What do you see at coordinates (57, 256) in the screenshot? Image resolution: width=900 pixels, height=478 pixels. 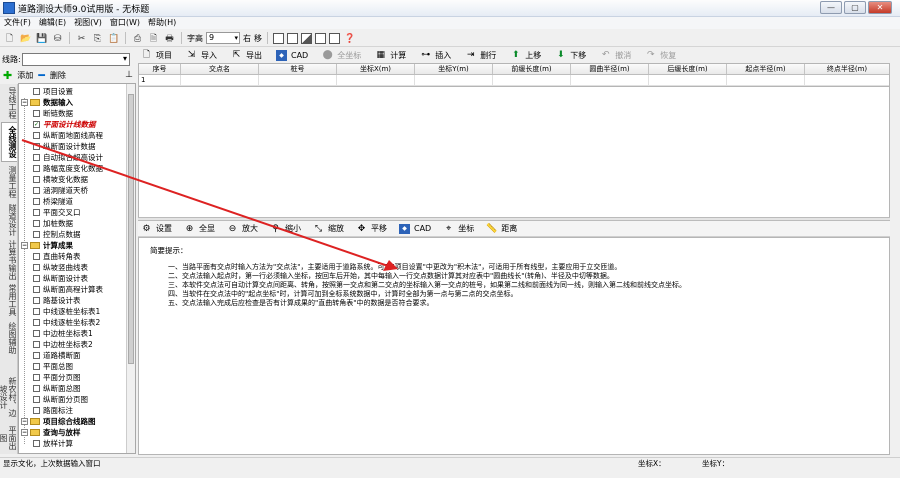 I see `tree-item: 直曲转角表` at bounding box center [57, 256].